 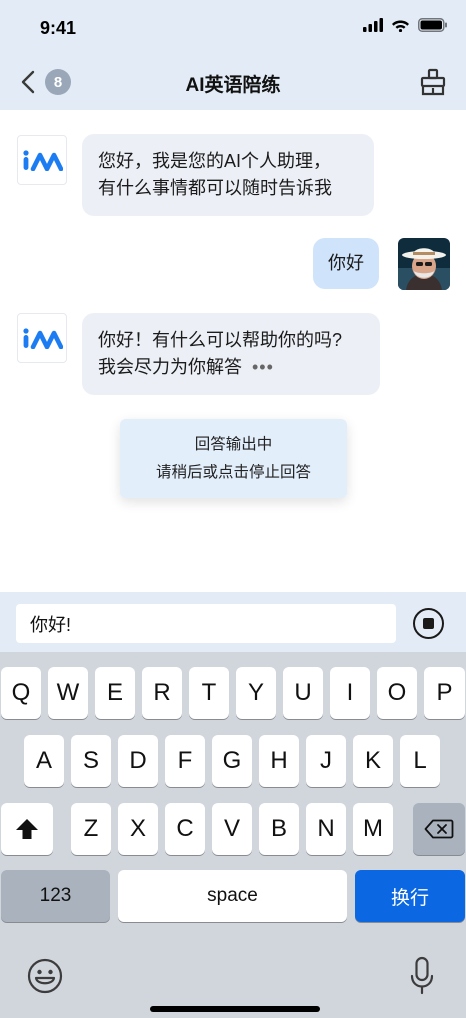 I want to click on status-icons, so click(x=405, y=25).